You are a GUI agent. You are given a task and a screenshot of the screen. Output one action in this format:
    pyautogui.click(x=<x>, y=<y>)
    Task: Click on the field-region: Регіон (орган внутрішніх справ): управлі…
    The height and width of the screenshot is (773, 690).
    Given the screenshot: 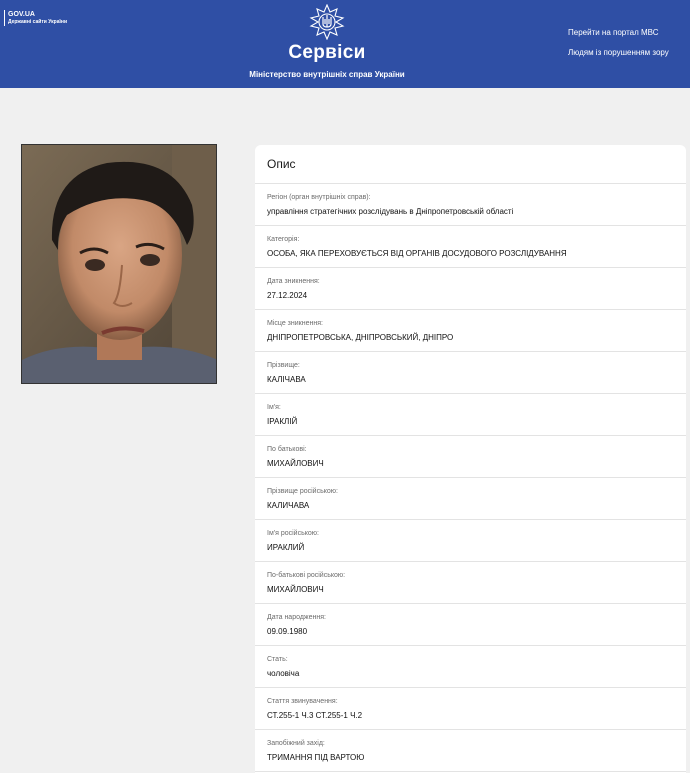 What is the action you would take?
    pyautogui.click(x=470, y=205)
    